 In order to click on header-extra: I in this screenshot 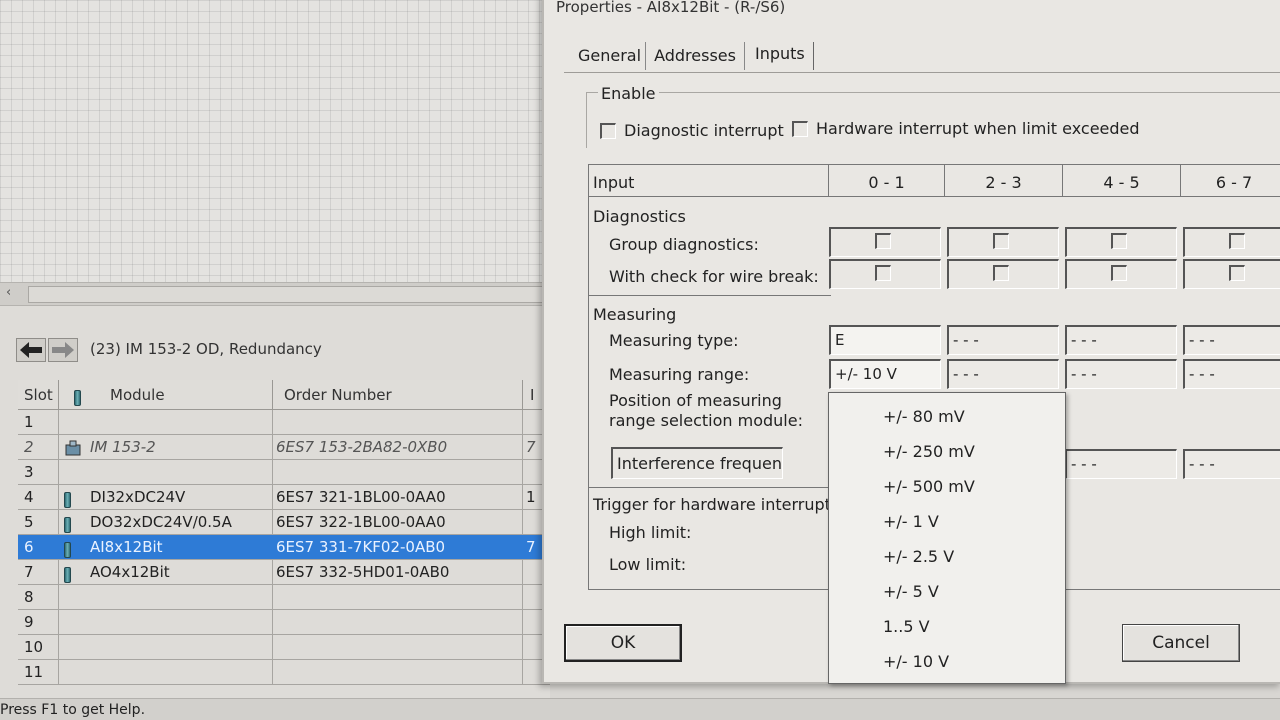, I will do `click(532, 395)`.